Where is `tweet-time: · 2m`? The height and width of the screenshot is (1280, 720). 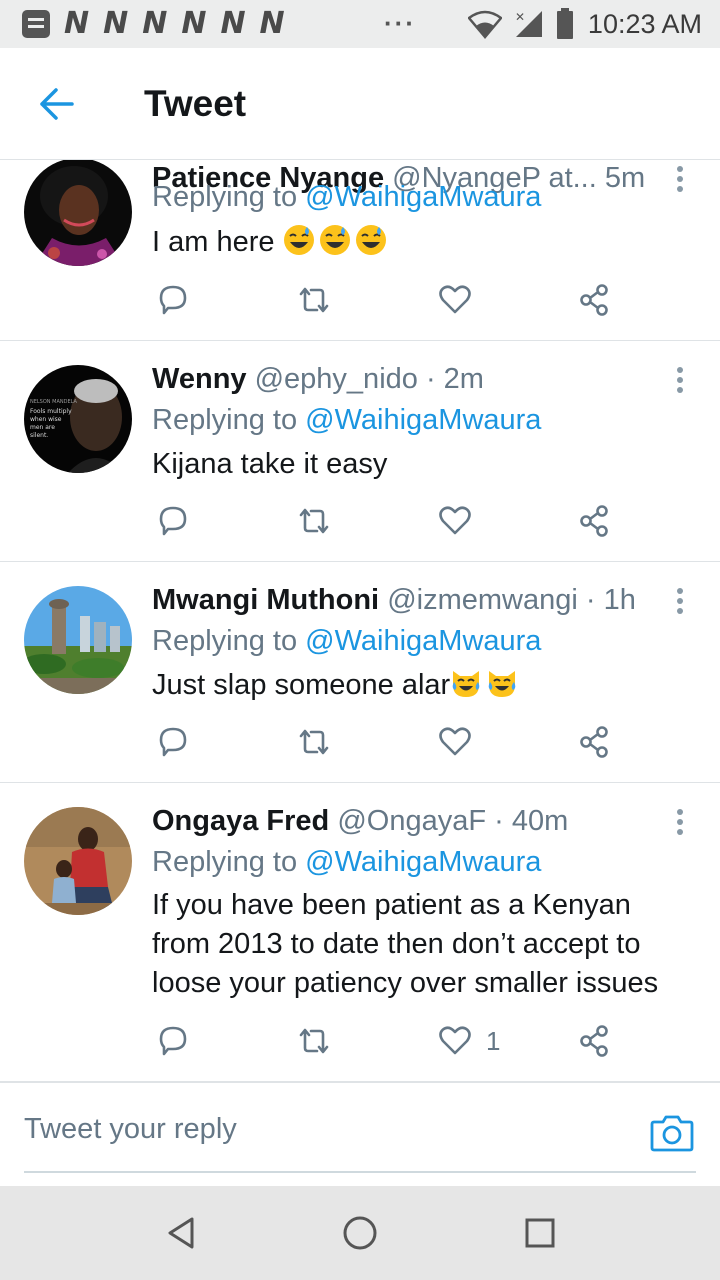
tweet-time: · 2m is located at coordinates (454, 379).